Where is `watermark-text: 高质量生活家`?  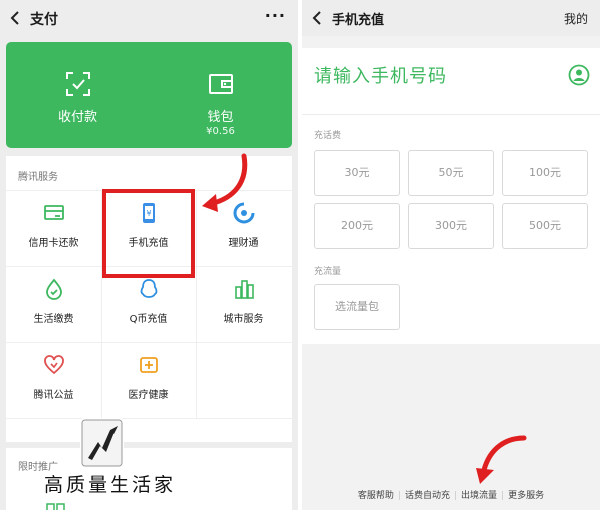
watermark-text: 高质量生活家 is located at coordinates (110, 485).